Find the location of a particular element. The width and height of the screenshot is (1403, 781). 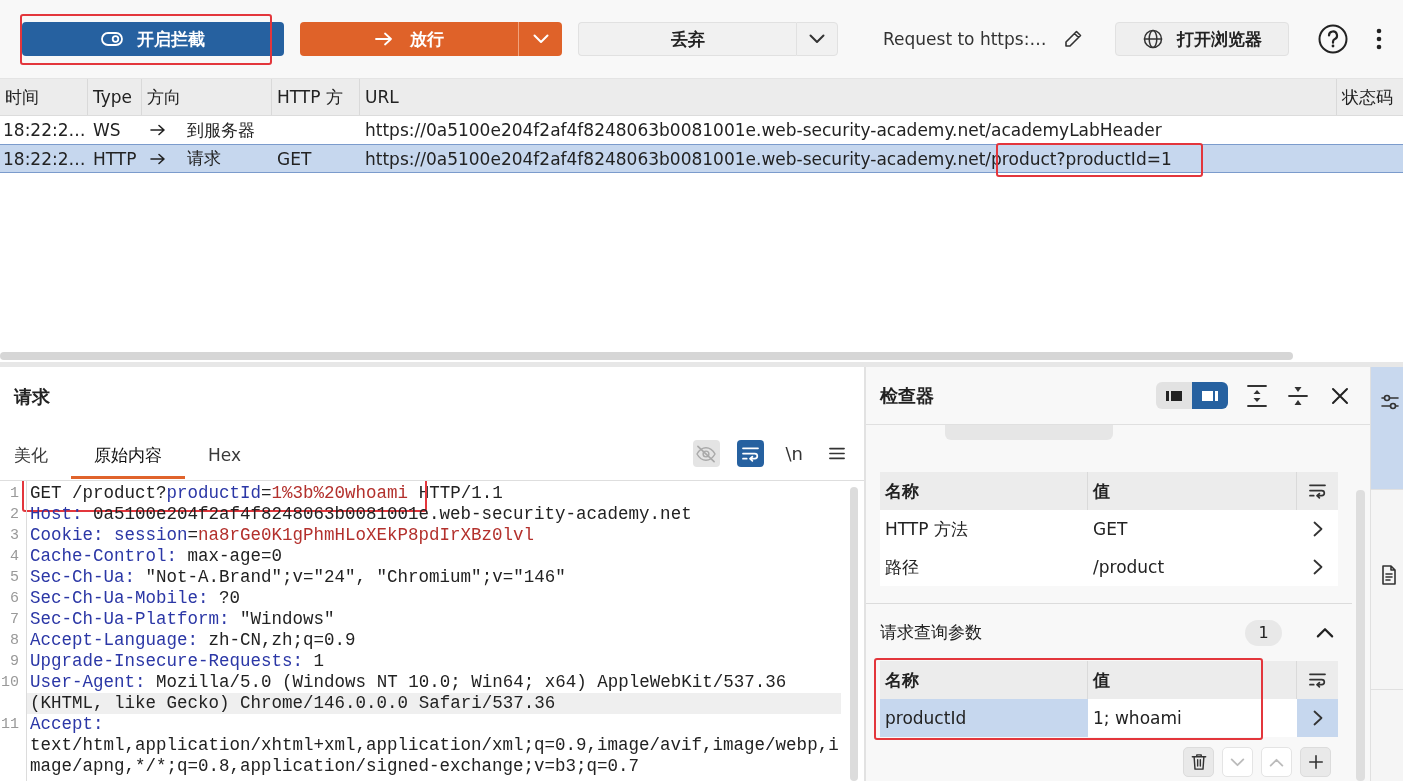

column-header: 方向 is located at coordinates (207, 97).